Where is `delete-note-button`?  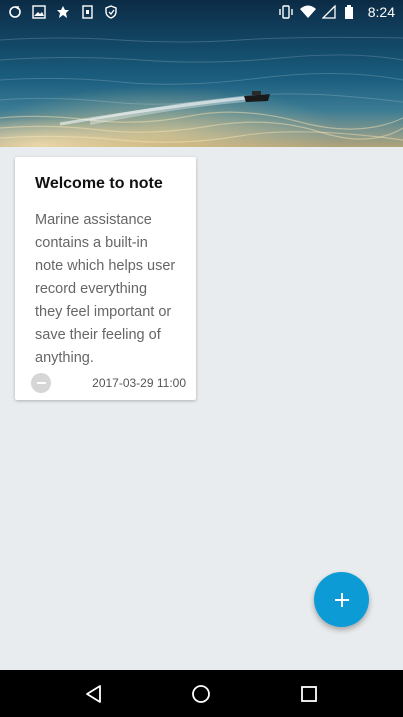 delete-note-button is located at coordinates (41, 383).